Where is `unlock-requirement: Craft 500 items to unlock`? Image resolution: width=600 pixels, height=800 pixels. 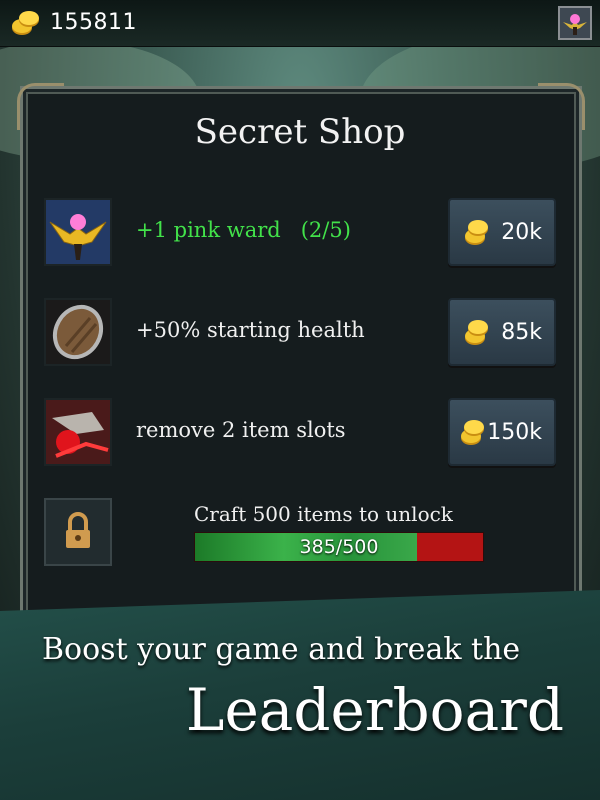 unlock-requirement: Craft 500 items to unlock is located at coordinates (323, 514).